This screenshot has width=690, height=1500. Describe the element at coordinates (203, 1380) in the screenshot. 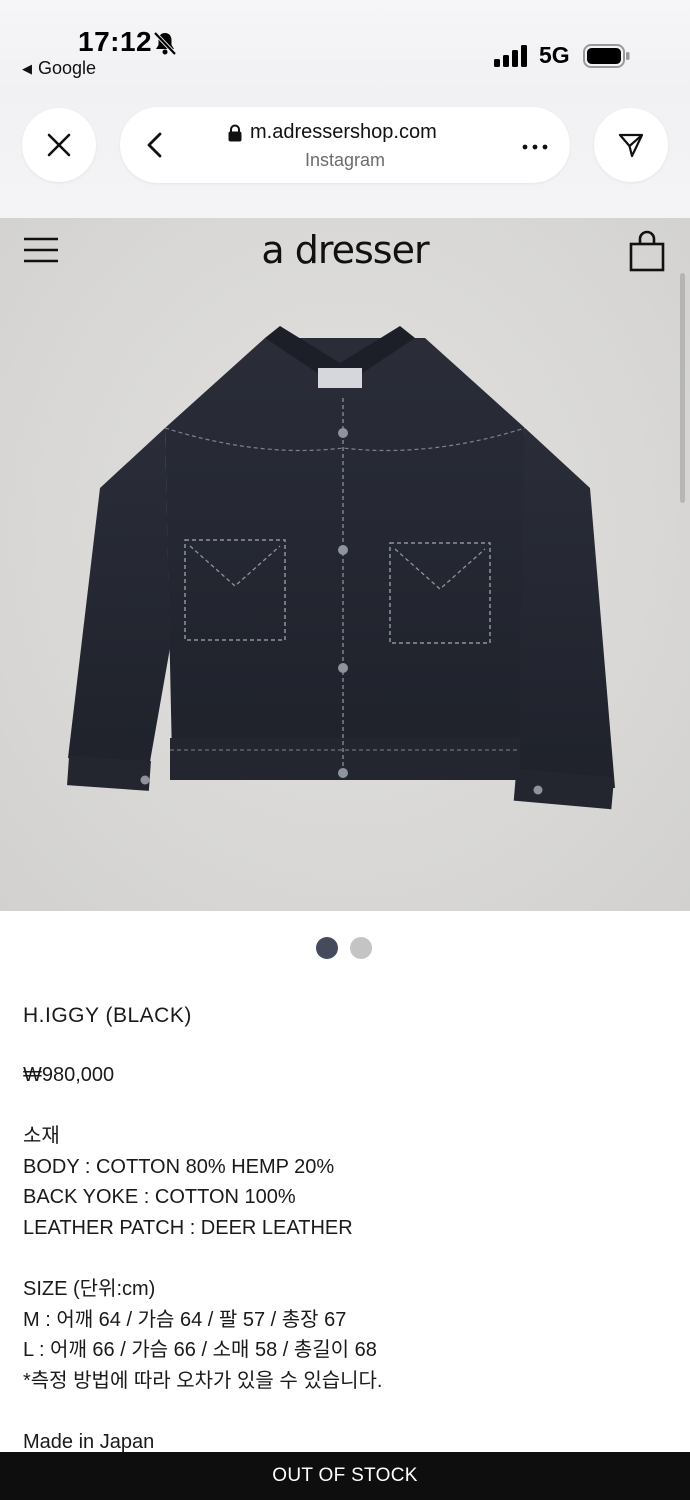

I see `size-note: *측정 방법에 따라 오차가 있을 수 있습니다.` at that location.